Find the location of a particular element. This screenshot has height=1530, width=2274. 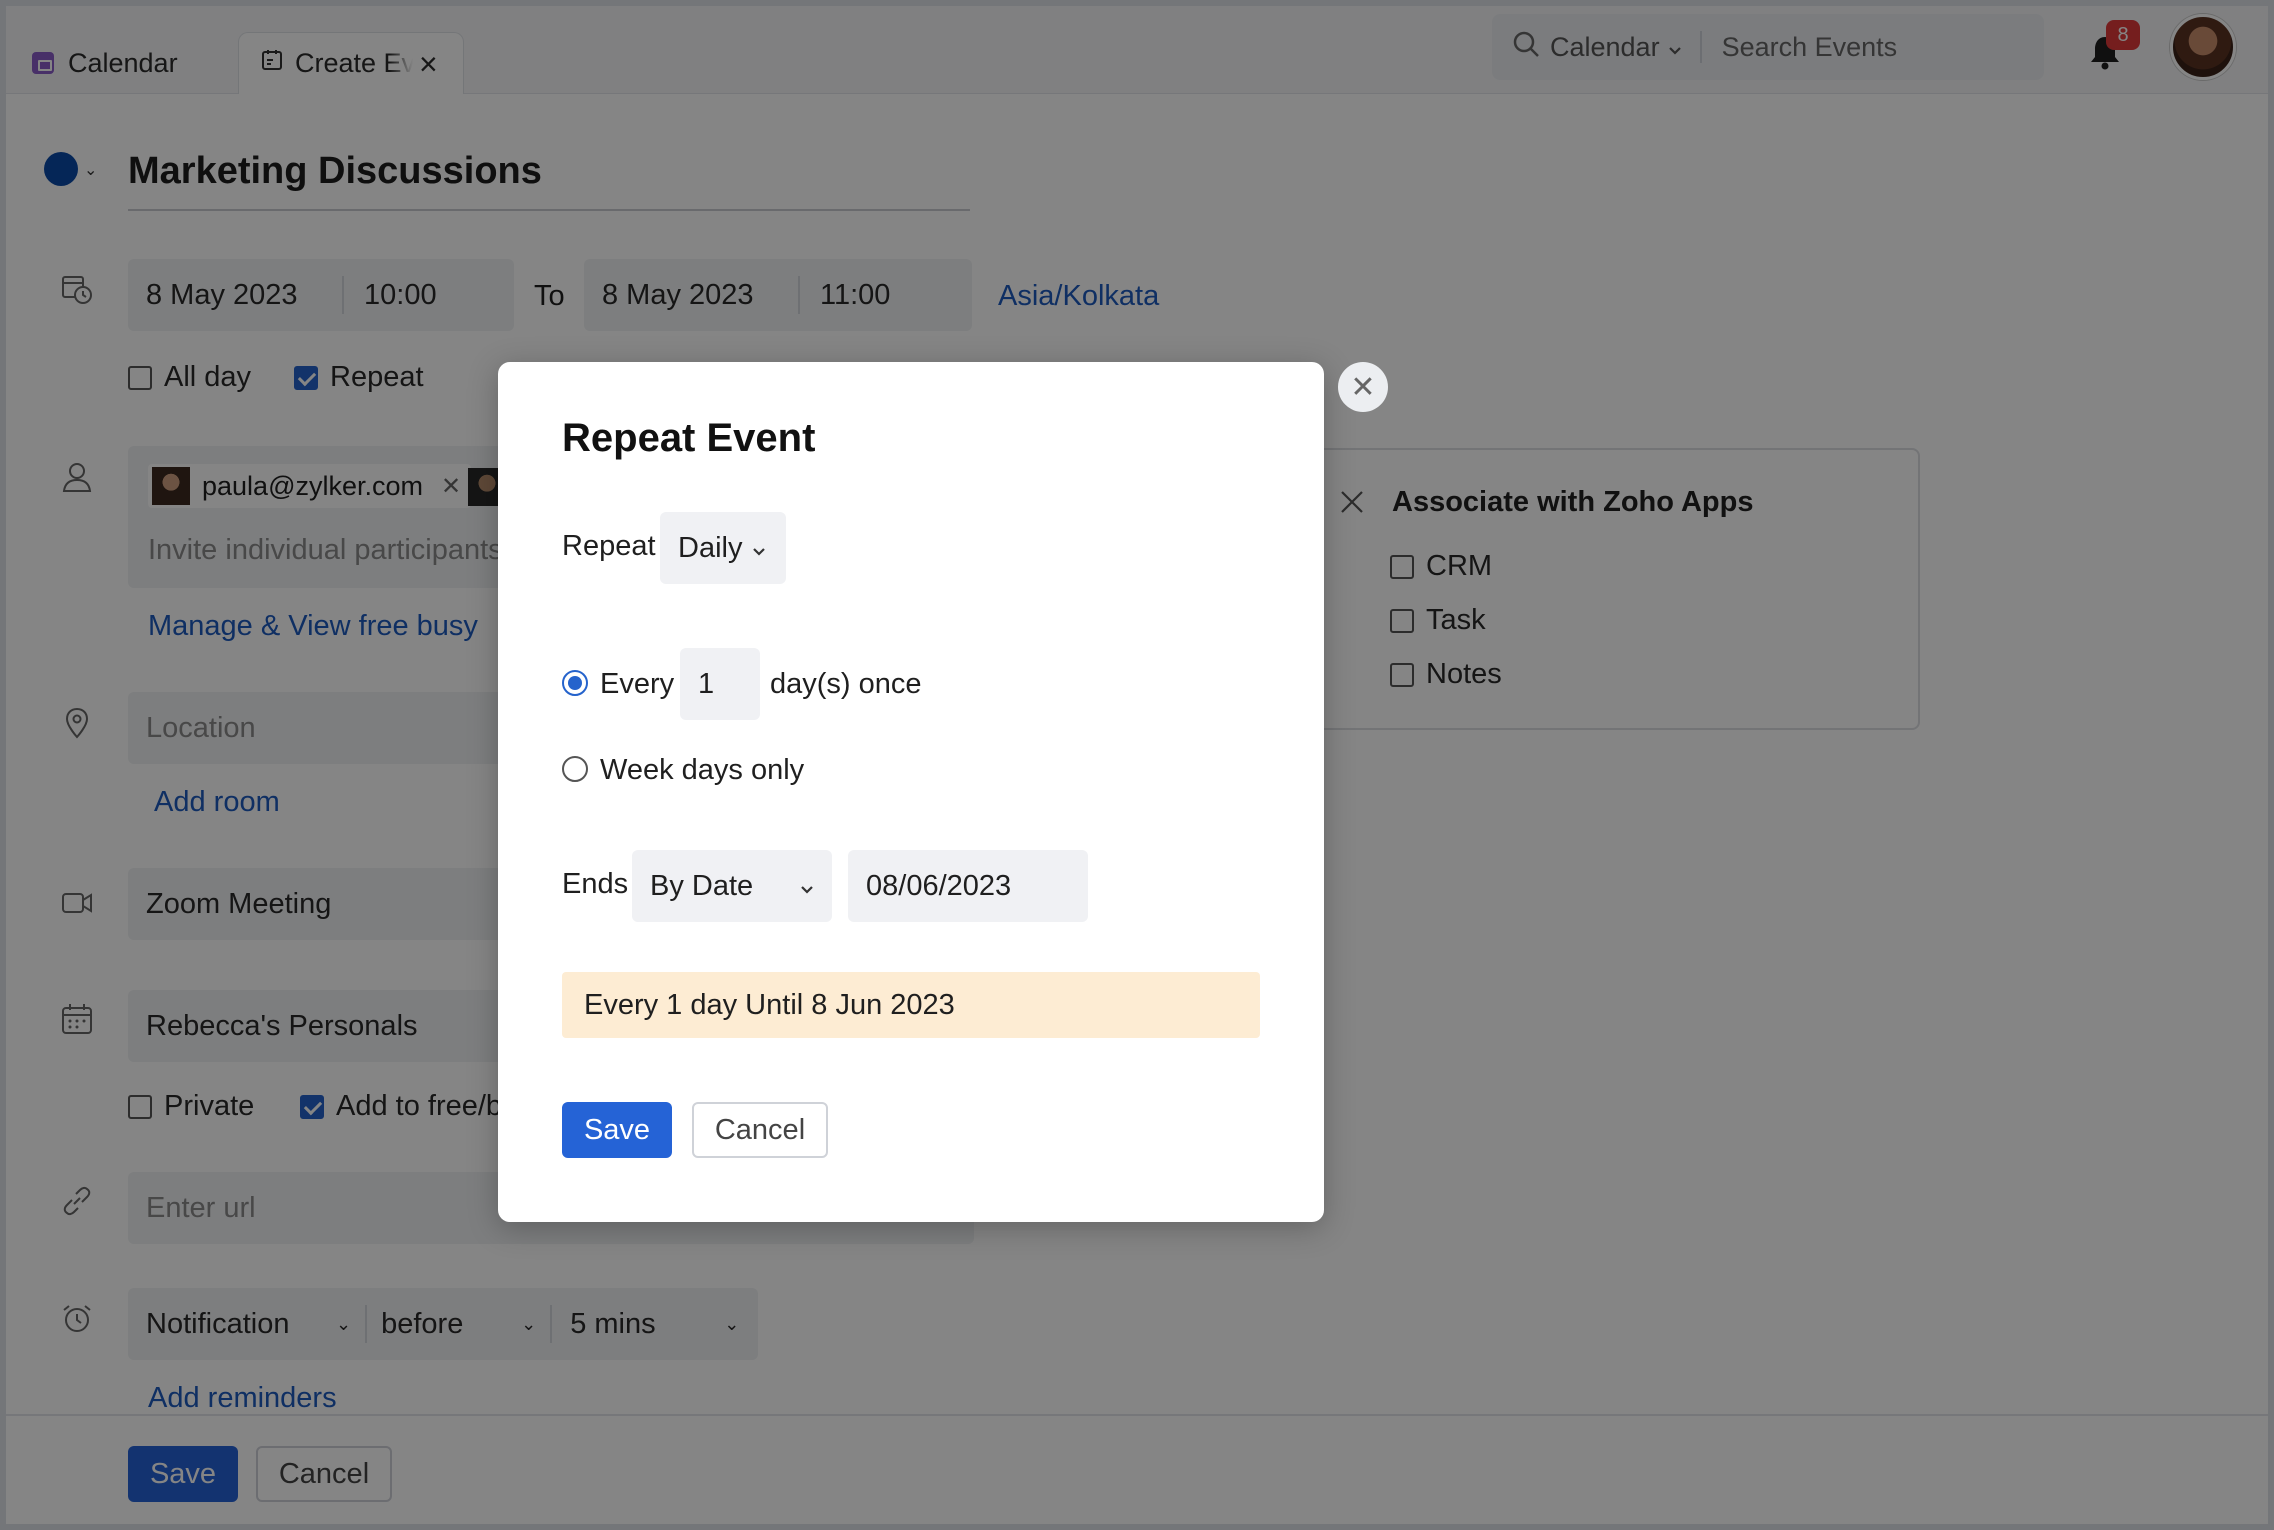

dialog-save-button: Save is located at coordinates (617, 1130).